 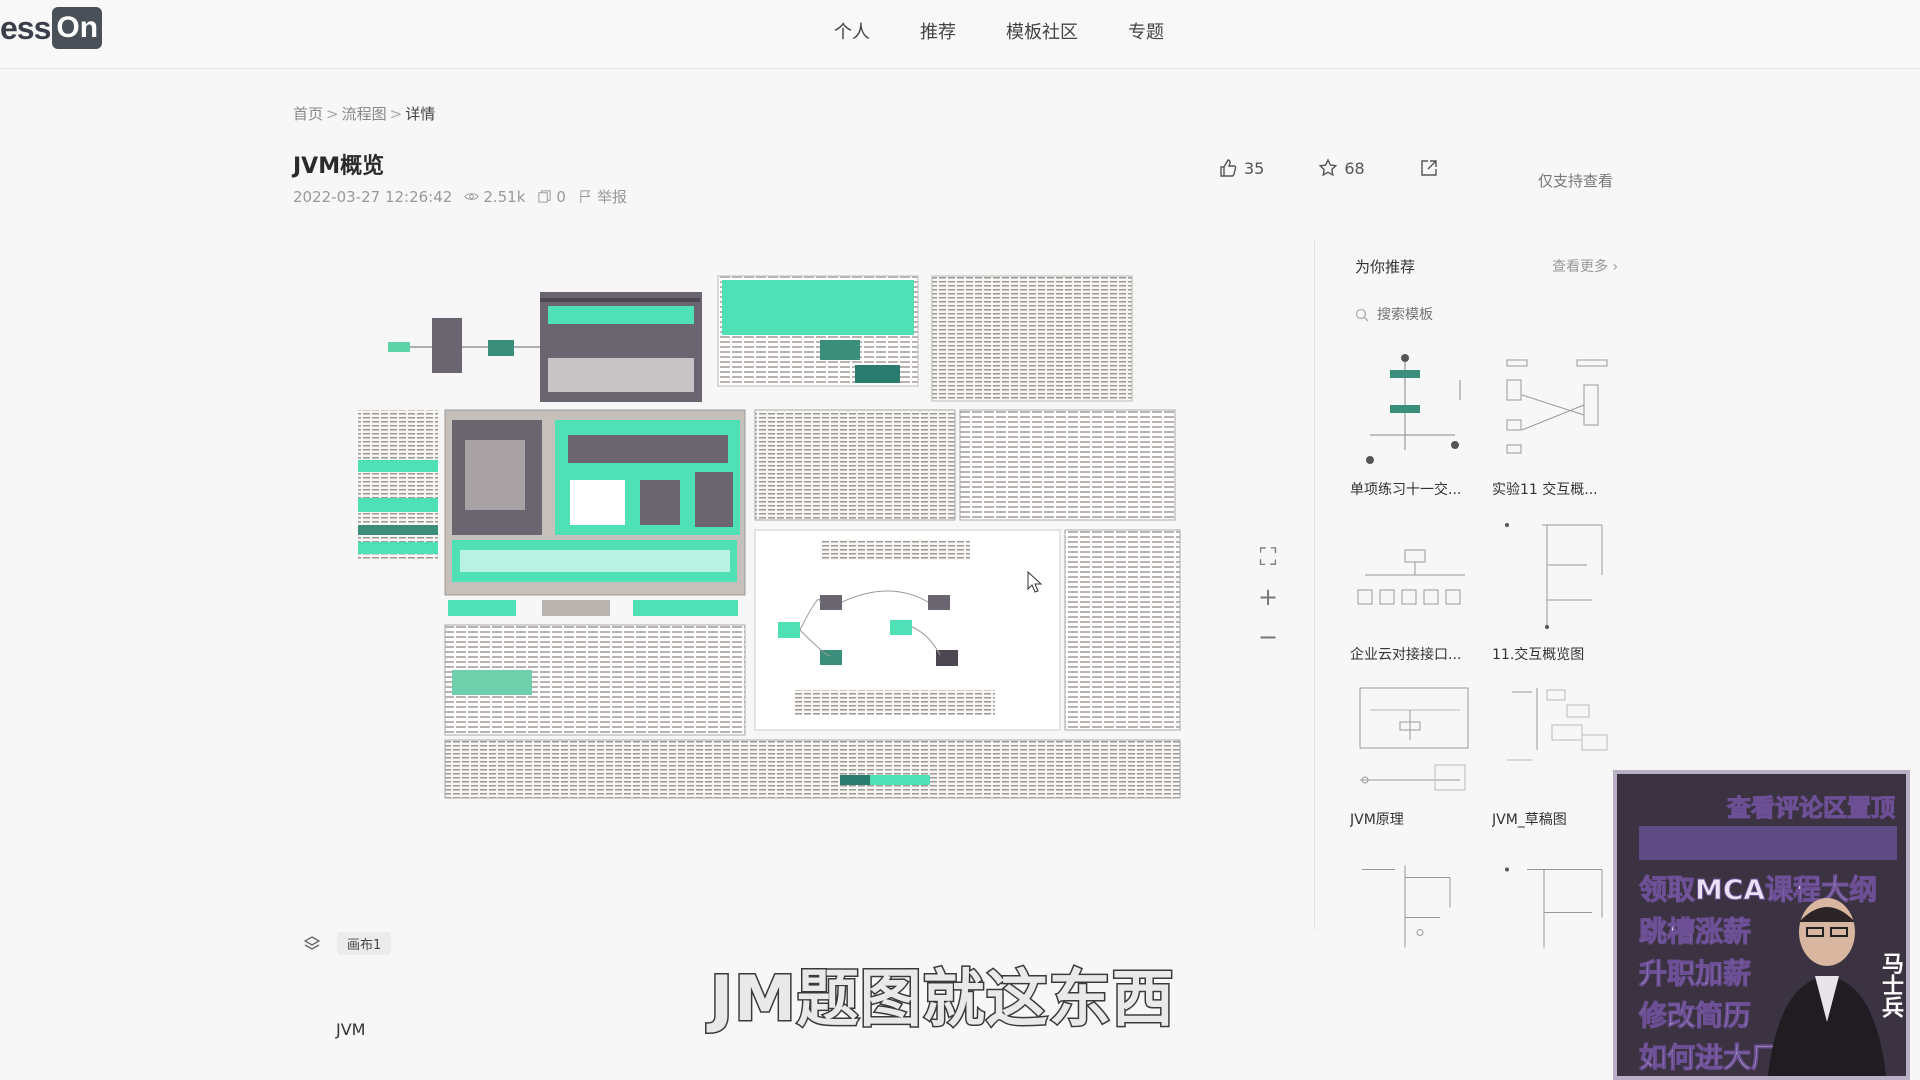 I want to click on doc-meta: 2022-03-27 12:26:42 2.51k 0 举报, so click(x=460, y=196).